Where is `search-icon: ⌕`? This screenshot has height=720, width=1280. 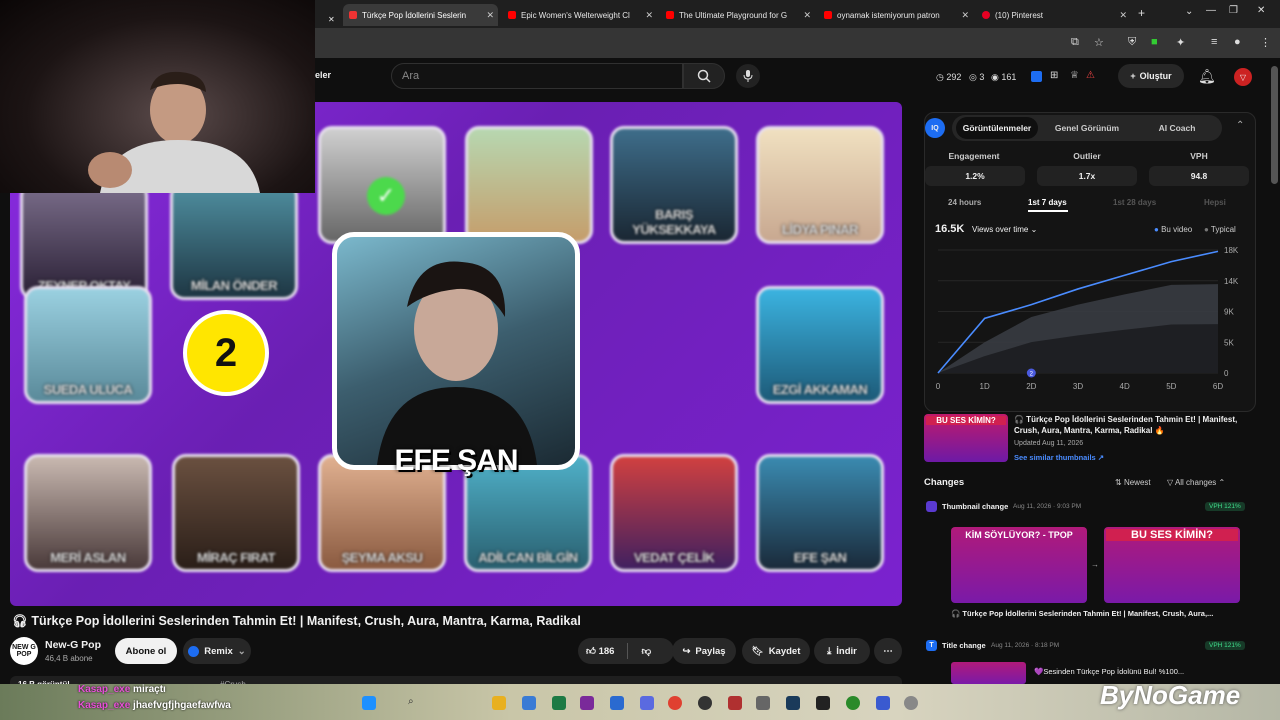 search-icon: ⌕ is located at coordinates (415, 703).